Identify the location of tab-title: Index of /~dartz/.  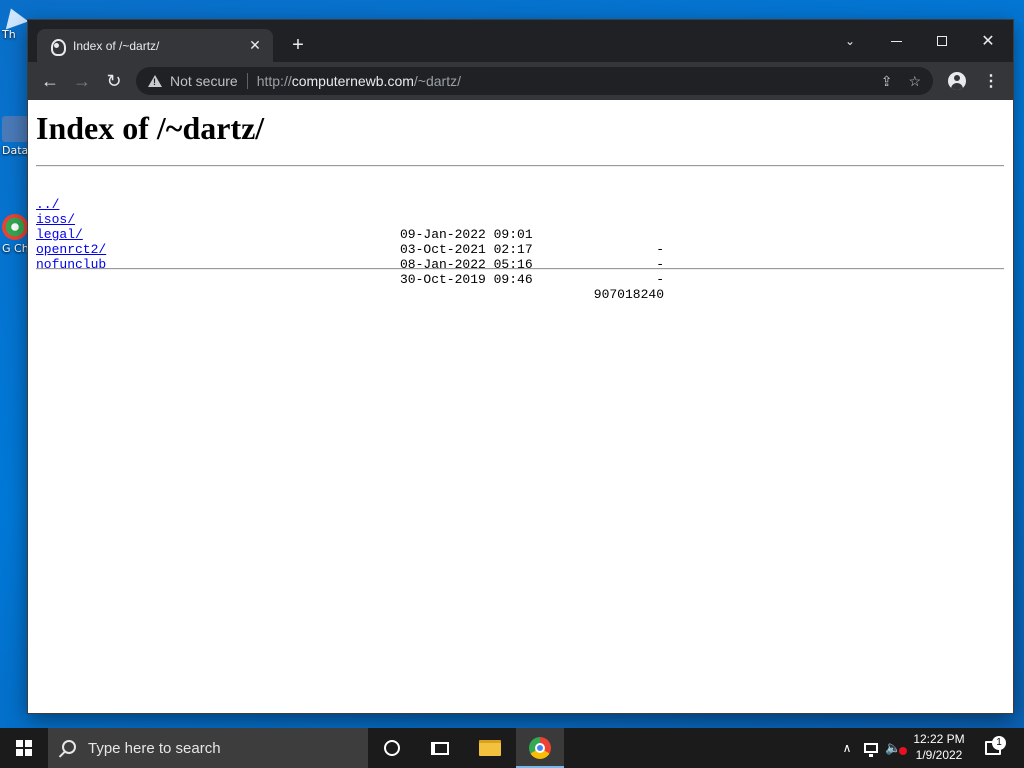
(116, 45).